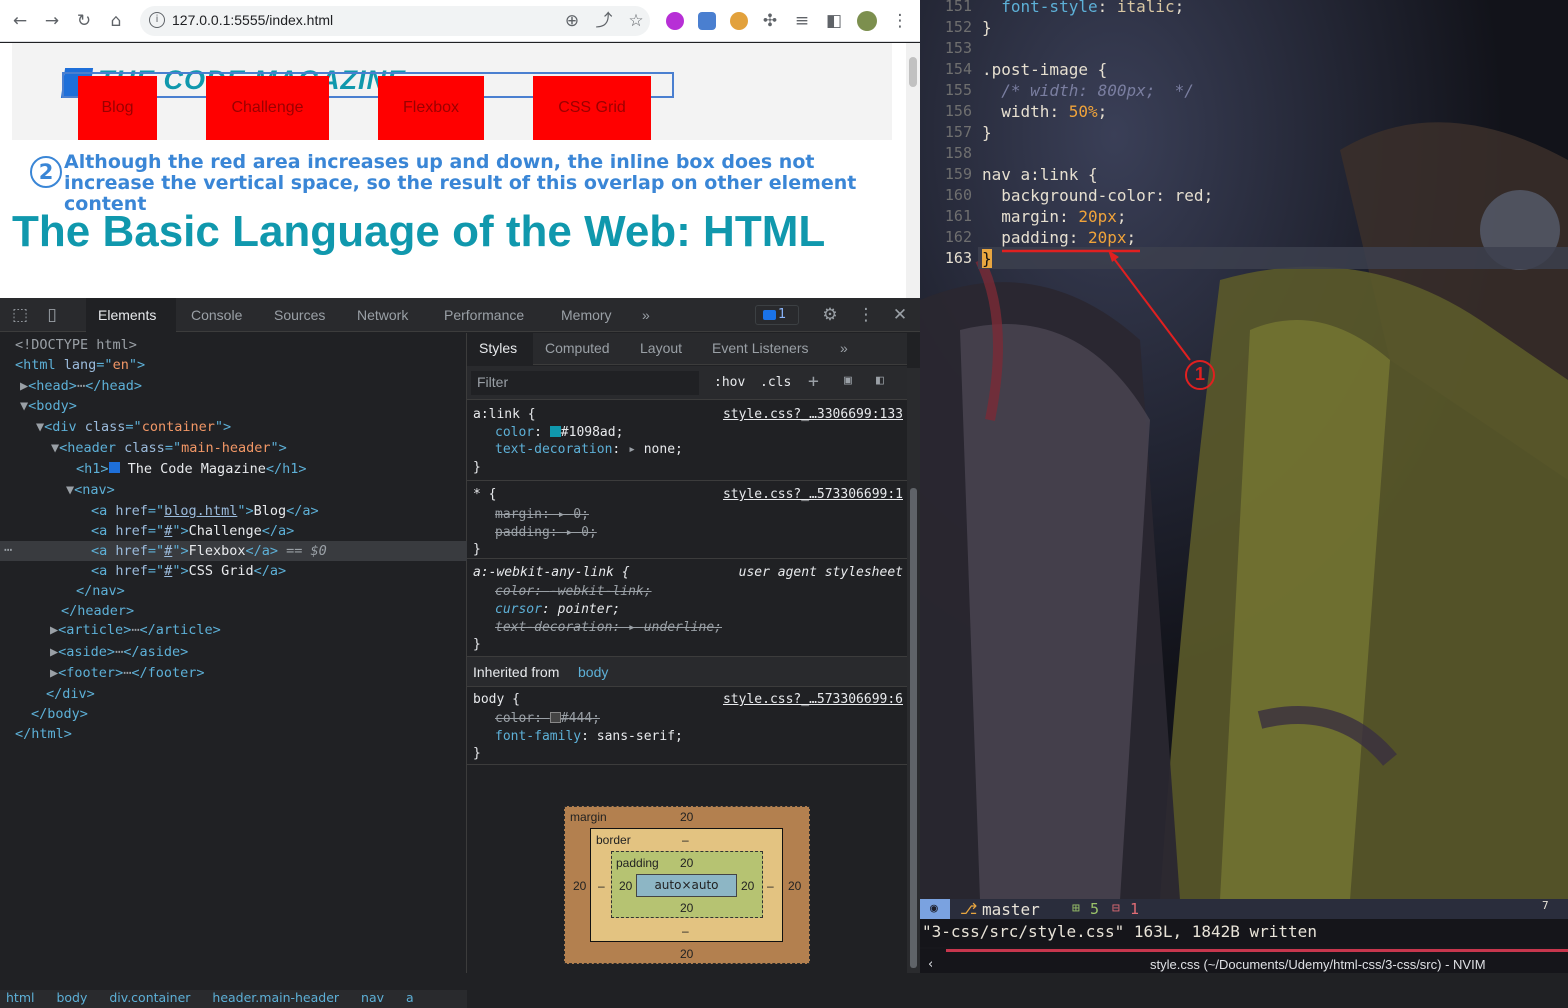  Describe the element at coordinates (636, 21) in the screenshot. I see `bookmark-star-icon: ☆` at that location.